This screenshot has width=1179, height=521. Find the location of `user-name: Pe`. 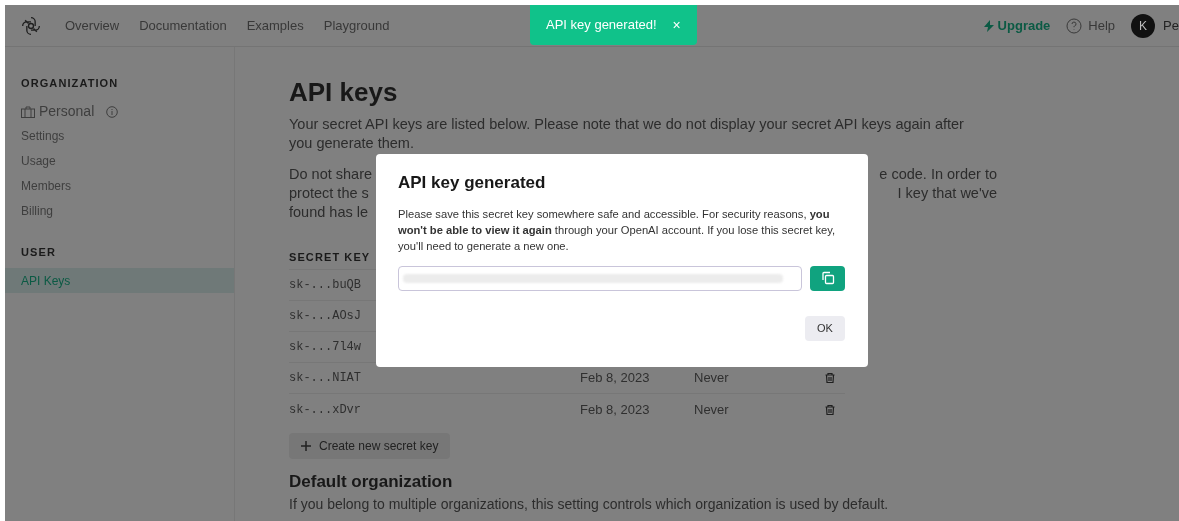

user-name: Pe is located at coordinates (1171, 25).